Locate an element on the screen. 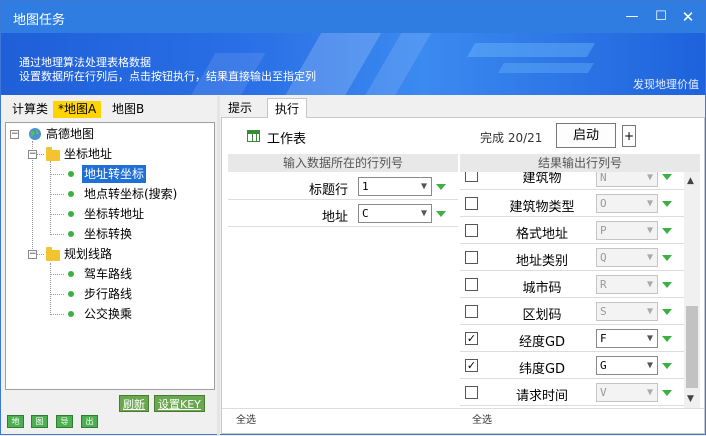 The width and height of the screenshot is (706, 436). mini-icon-3: 导 is located at coordinates (64, 421).